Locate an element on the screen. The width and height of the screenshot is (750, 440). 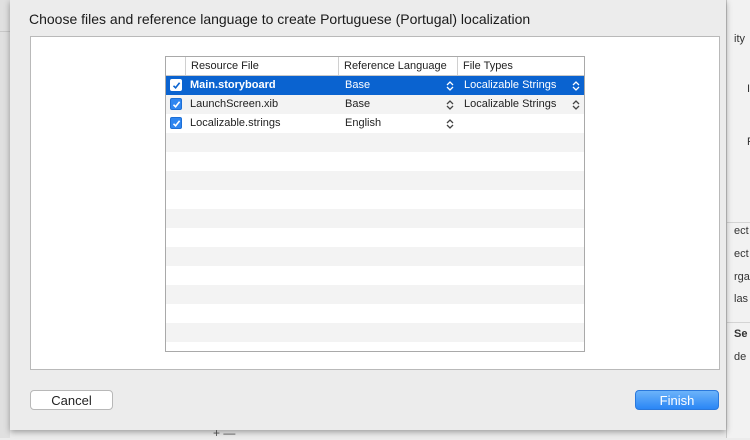
reference-language-value: English is located at coordinates (363, 123).